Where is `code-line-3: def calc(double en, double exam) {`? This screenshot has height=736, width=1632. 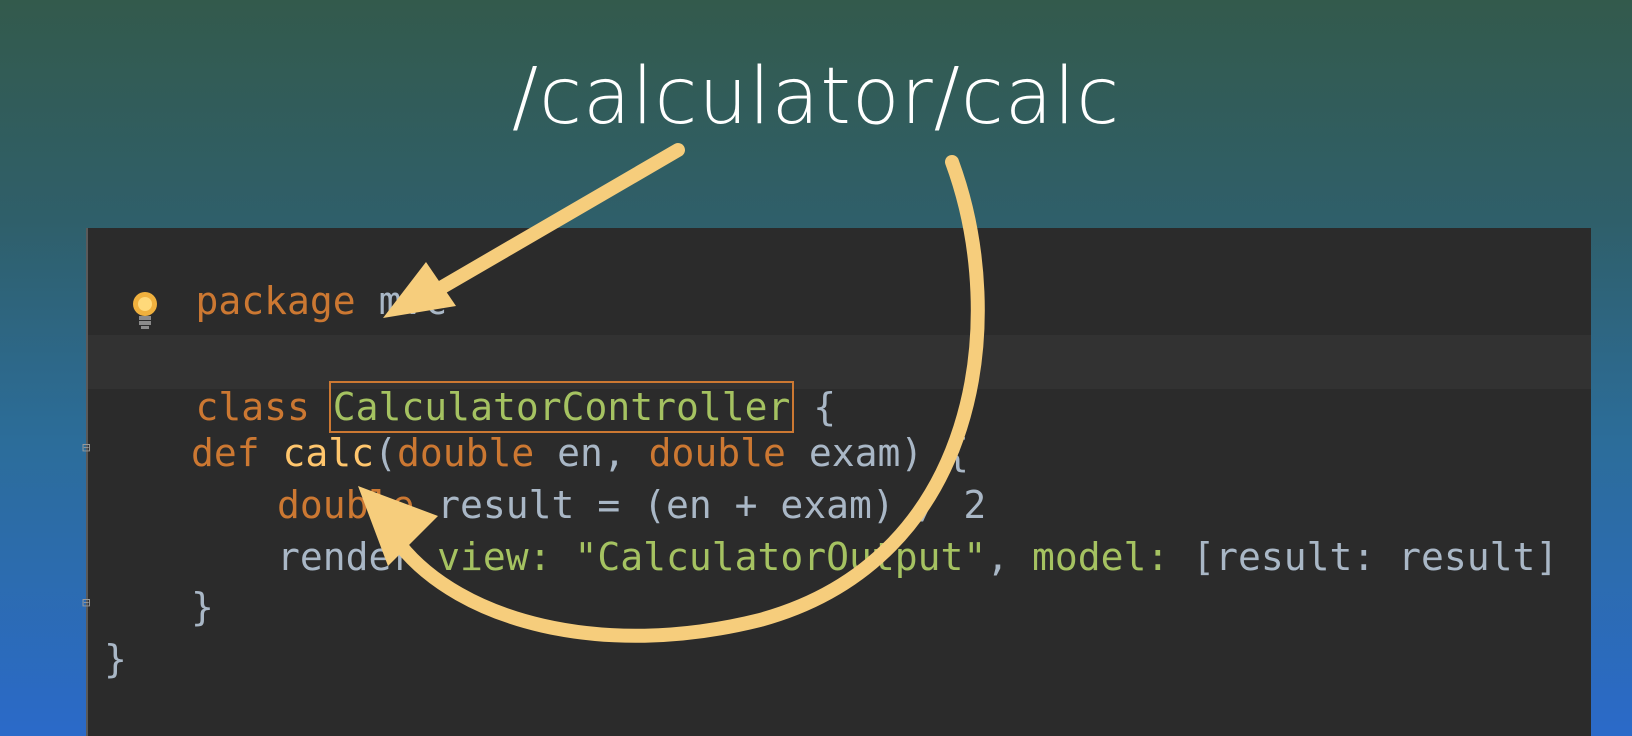 code-line-3: def calc(double en, double exam) { is located at coordinates (580, 453).